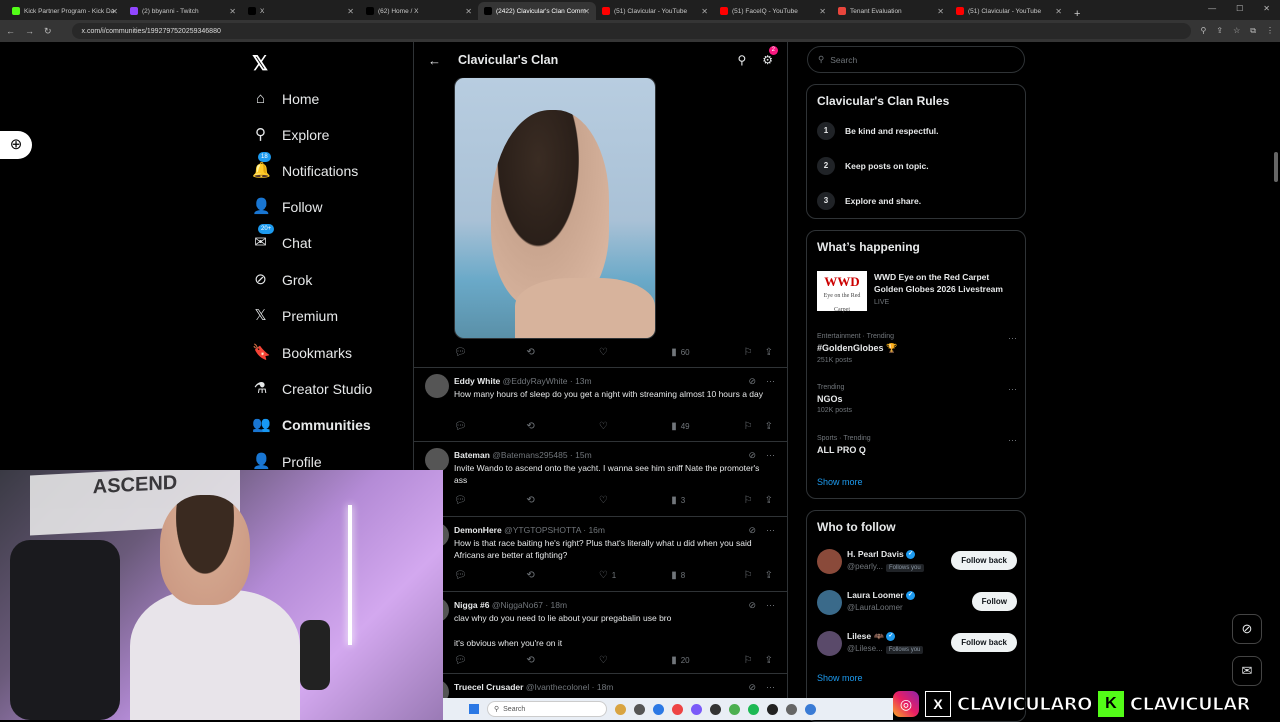 This screenshot has width=1280, height=722. Describe the element at coordinates (287, 206) in the screenshot. I see `nav-item-follow: 👤 Follow` at that location.